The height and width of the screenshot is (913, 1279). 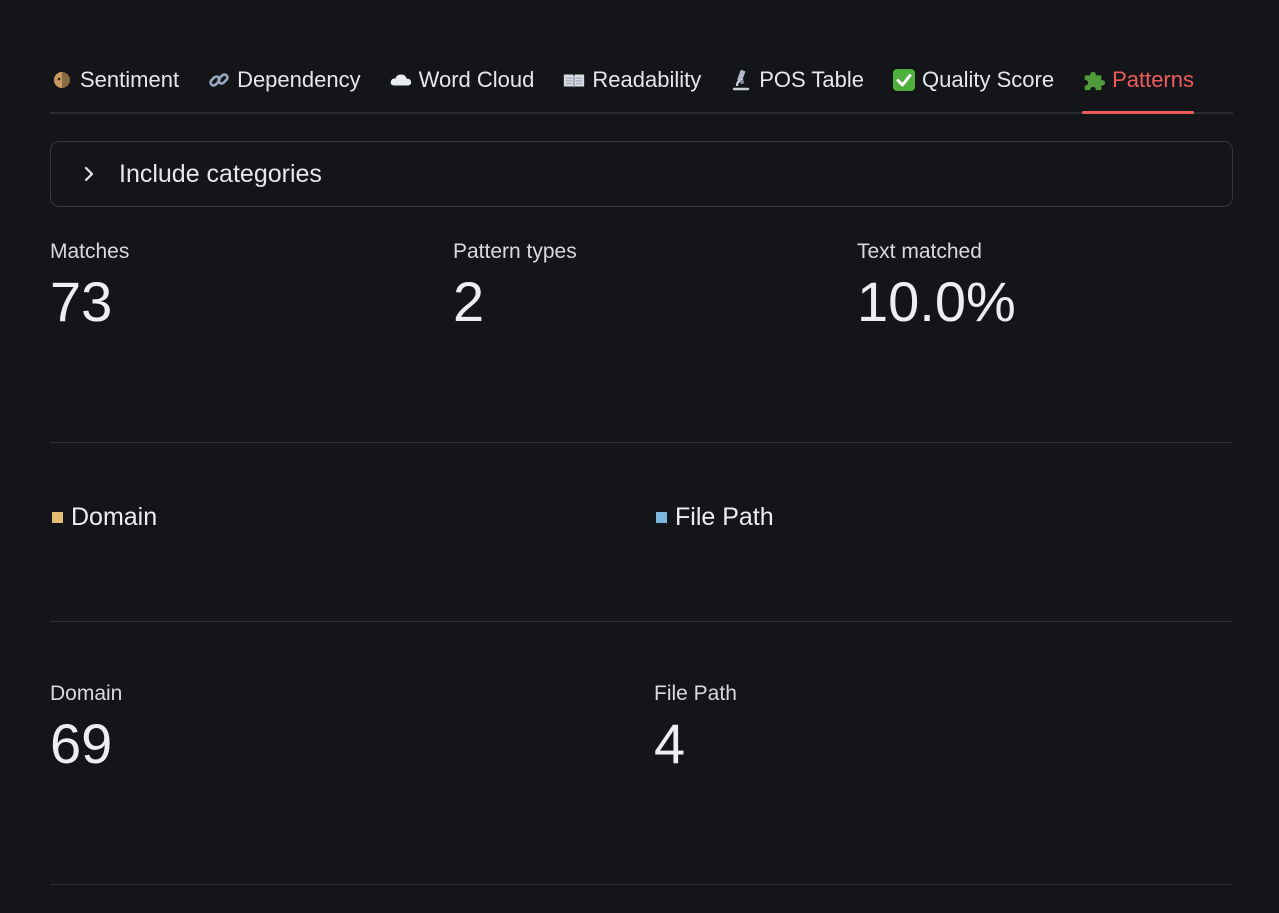 I want to click on tab-label: POS Table, so click(x=811, y=79).